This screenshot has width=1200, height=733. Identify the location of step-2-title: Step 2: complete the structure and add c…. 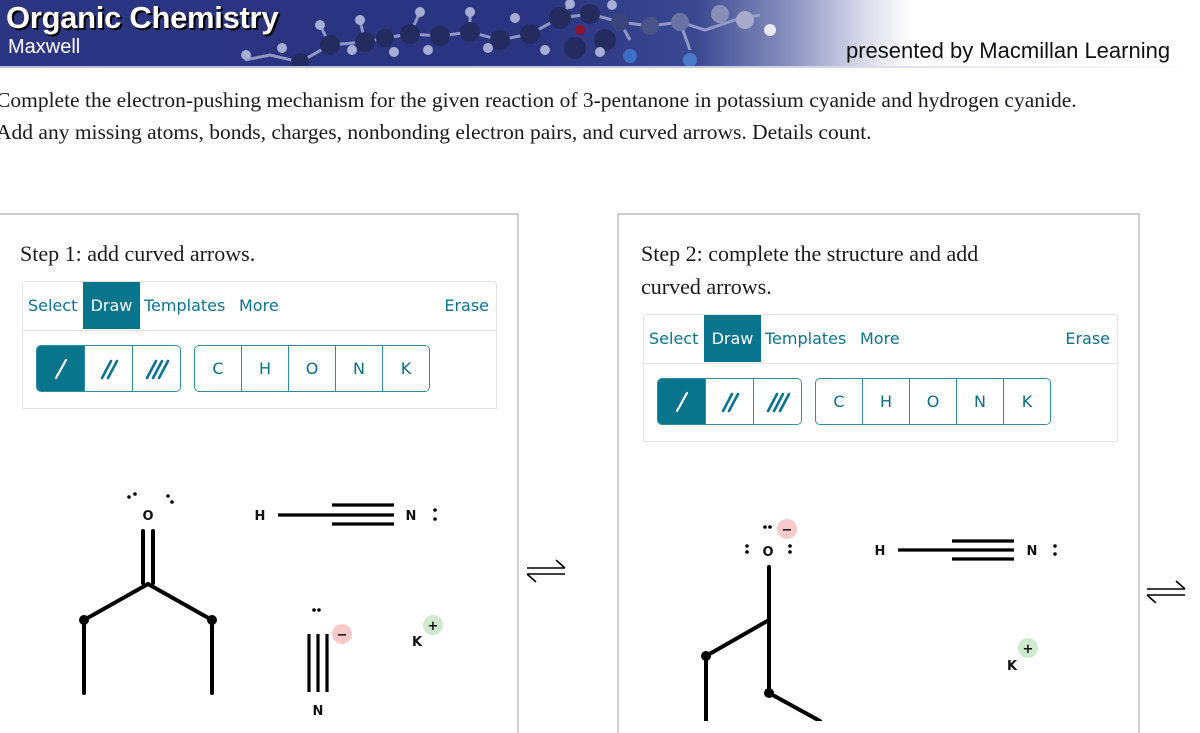
(810, 270).